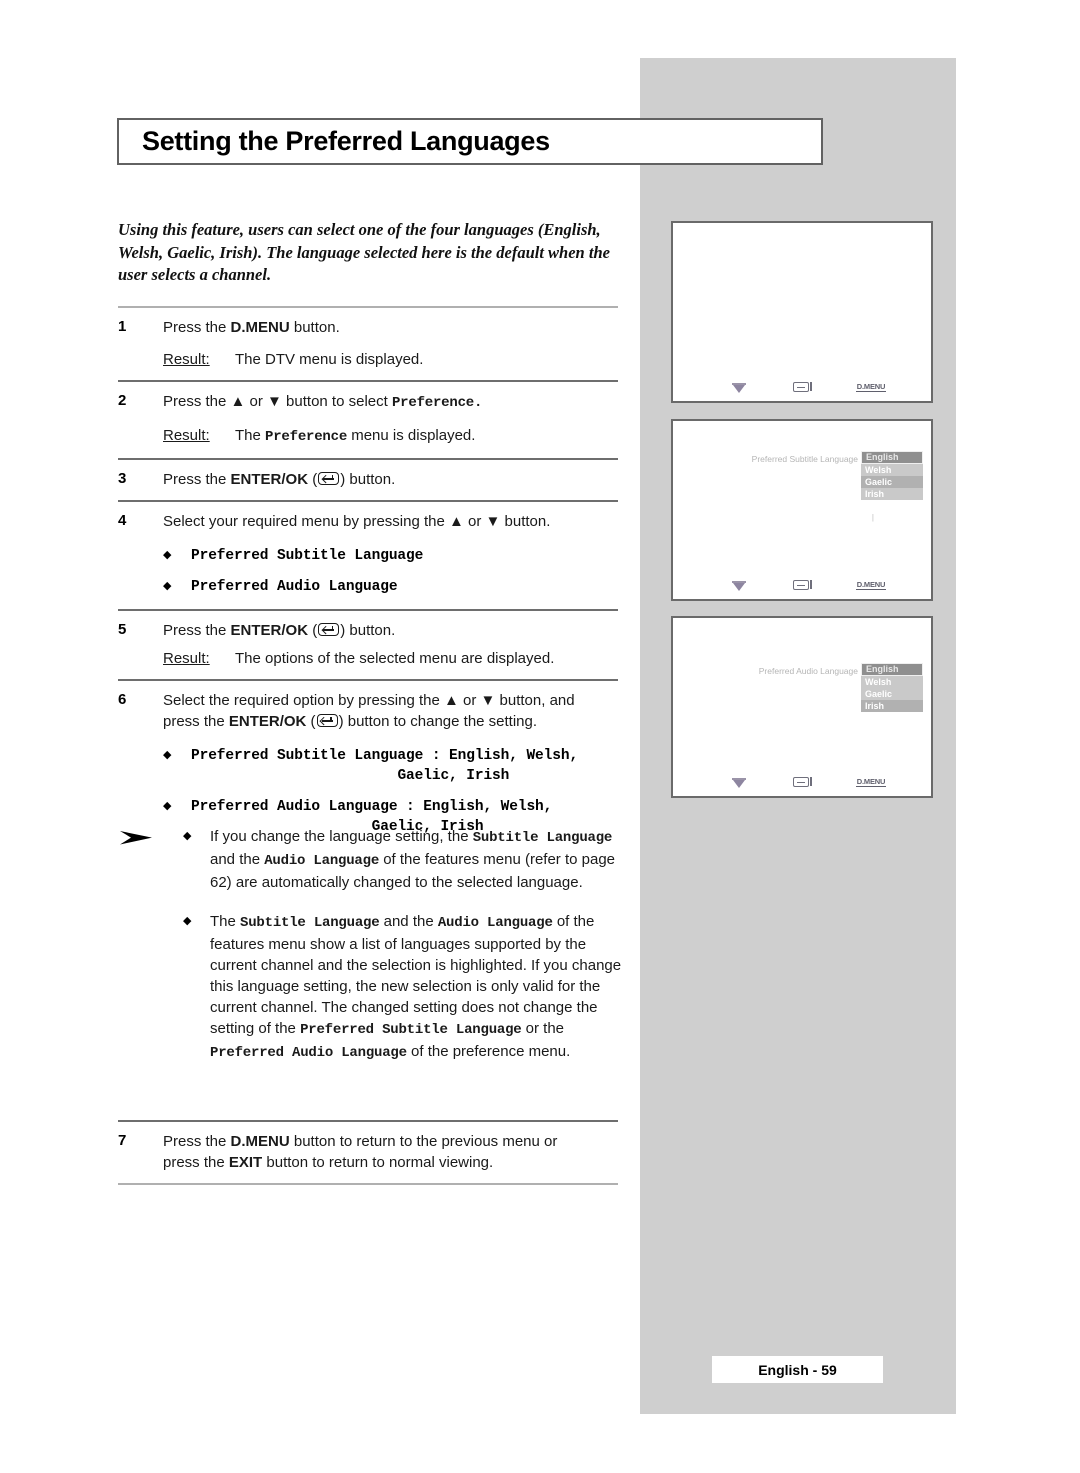  Describe the element at coordinates (738, 586) in the screenshot. I see `down-arrow-icon` at that location.